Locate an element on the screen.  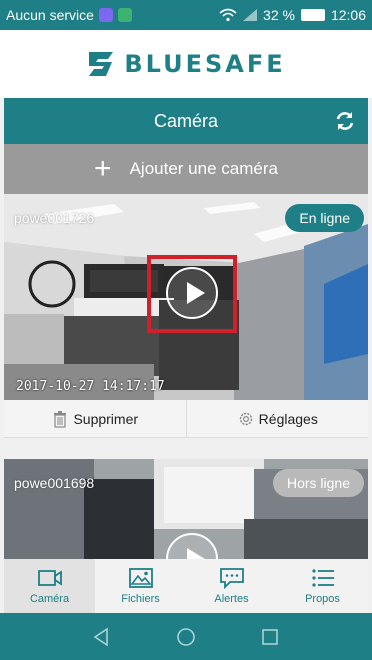
carrier-text: Aucun service is located at coordinates (50, 15).